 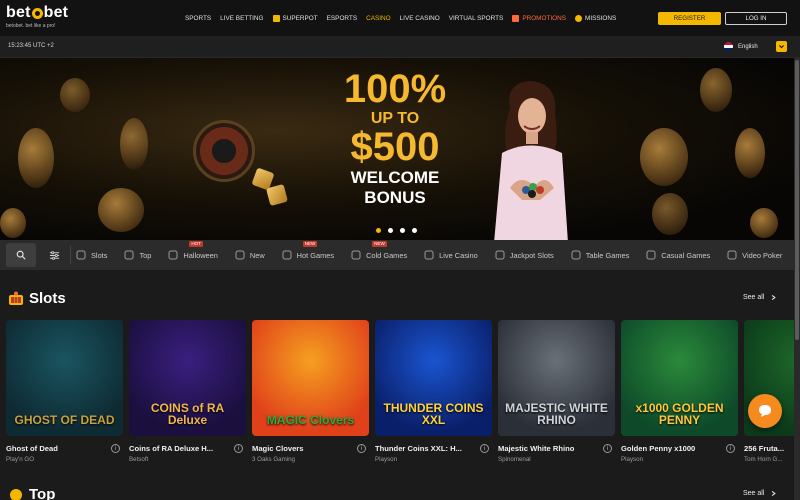 I want to click on nav-label: PROMOTIONS, so click(x=544, y=18).